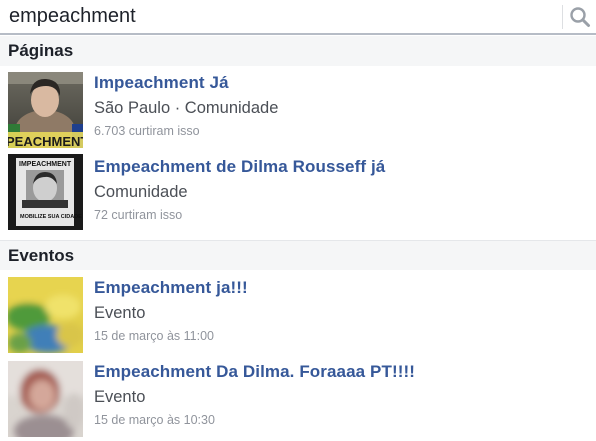 The image size is (596, 441). What do you see at coordinates (147, 131) in the screenshot?
I see `page-likes: 6.703 curtiram isso` at bounding box center [147, 131].